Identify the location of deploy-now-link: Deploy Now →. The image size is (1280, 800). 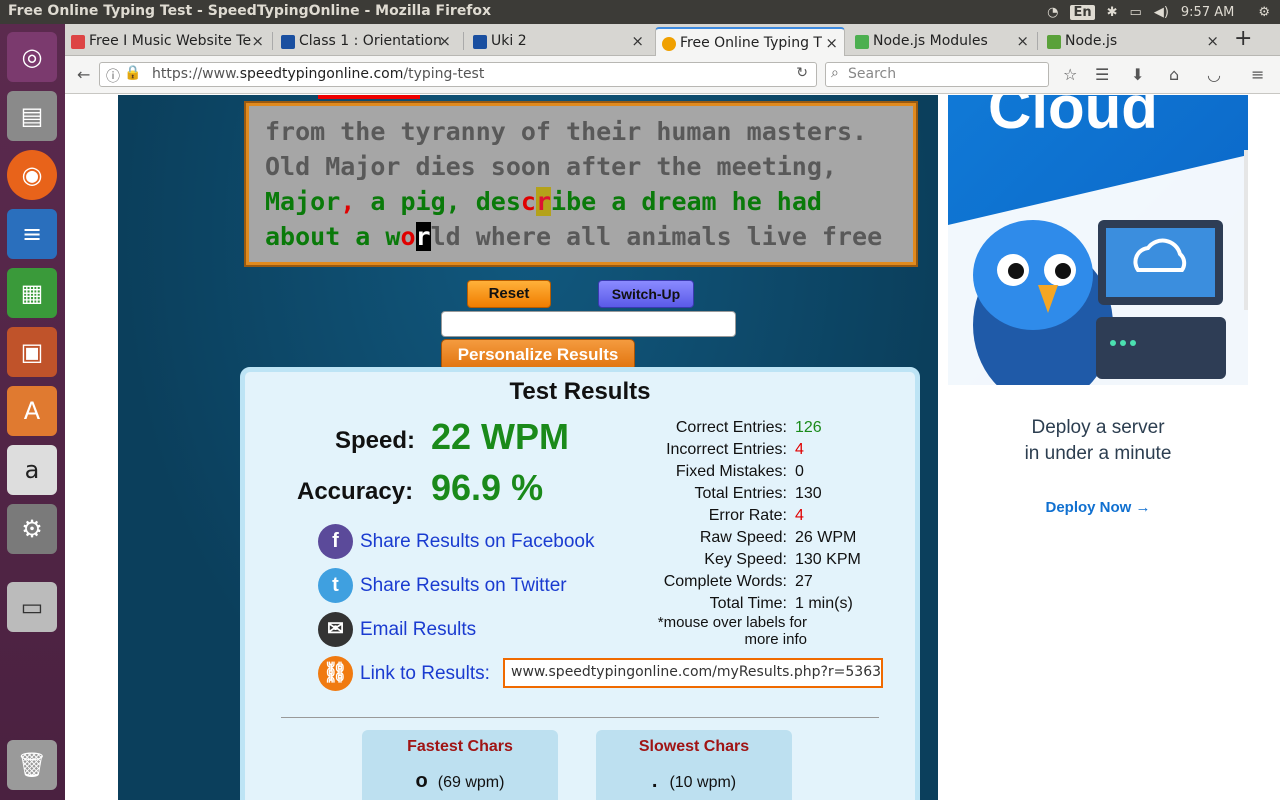
(1098, 507).